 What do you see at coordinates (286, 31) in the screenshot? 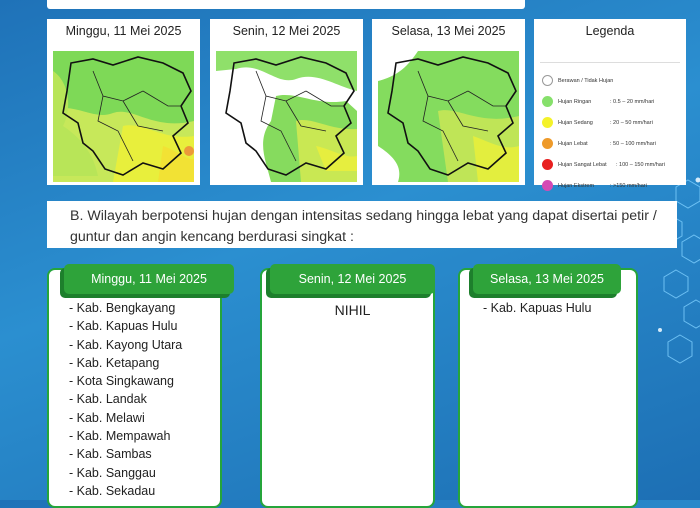
I see `map-title: Senin, 12 Mei 2025` at bounding box center [286, 31].